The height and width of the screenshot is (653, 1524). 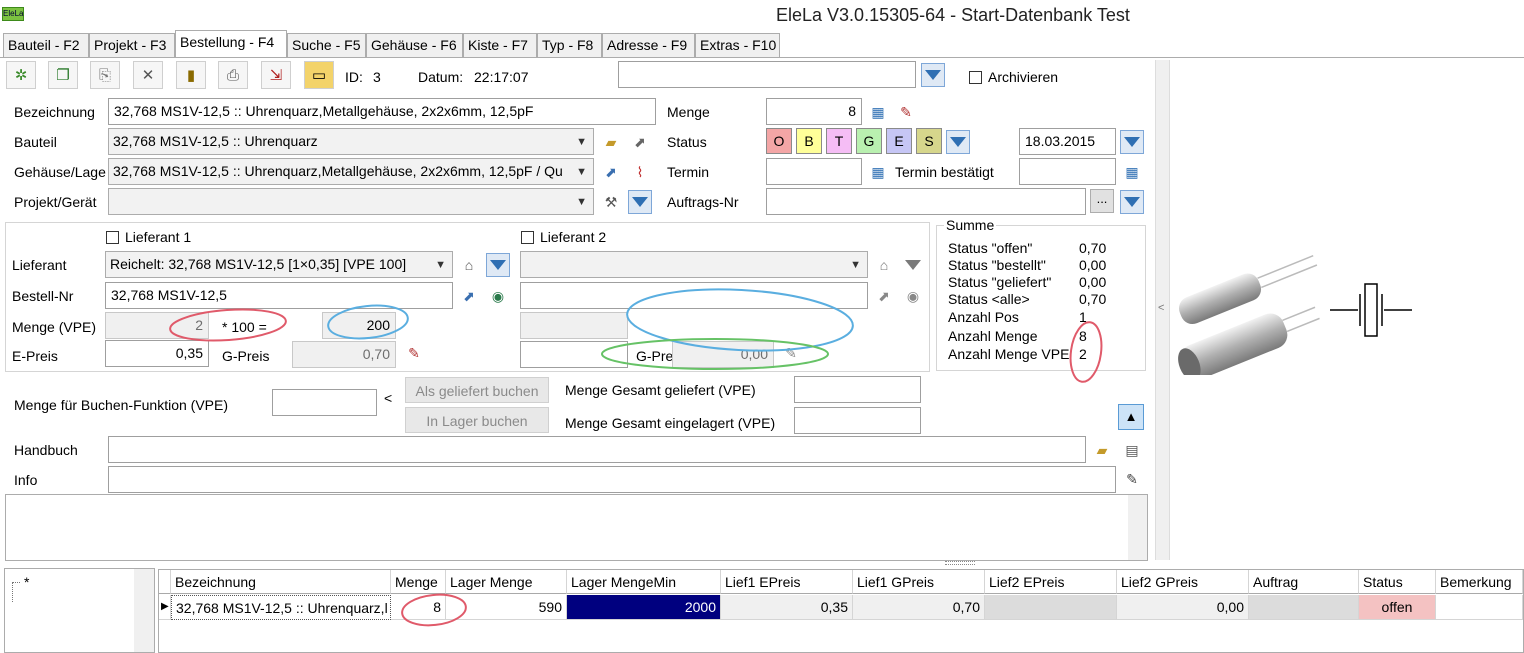 I want to click on table-cell-menge: 8, so click(x=418, y=607).